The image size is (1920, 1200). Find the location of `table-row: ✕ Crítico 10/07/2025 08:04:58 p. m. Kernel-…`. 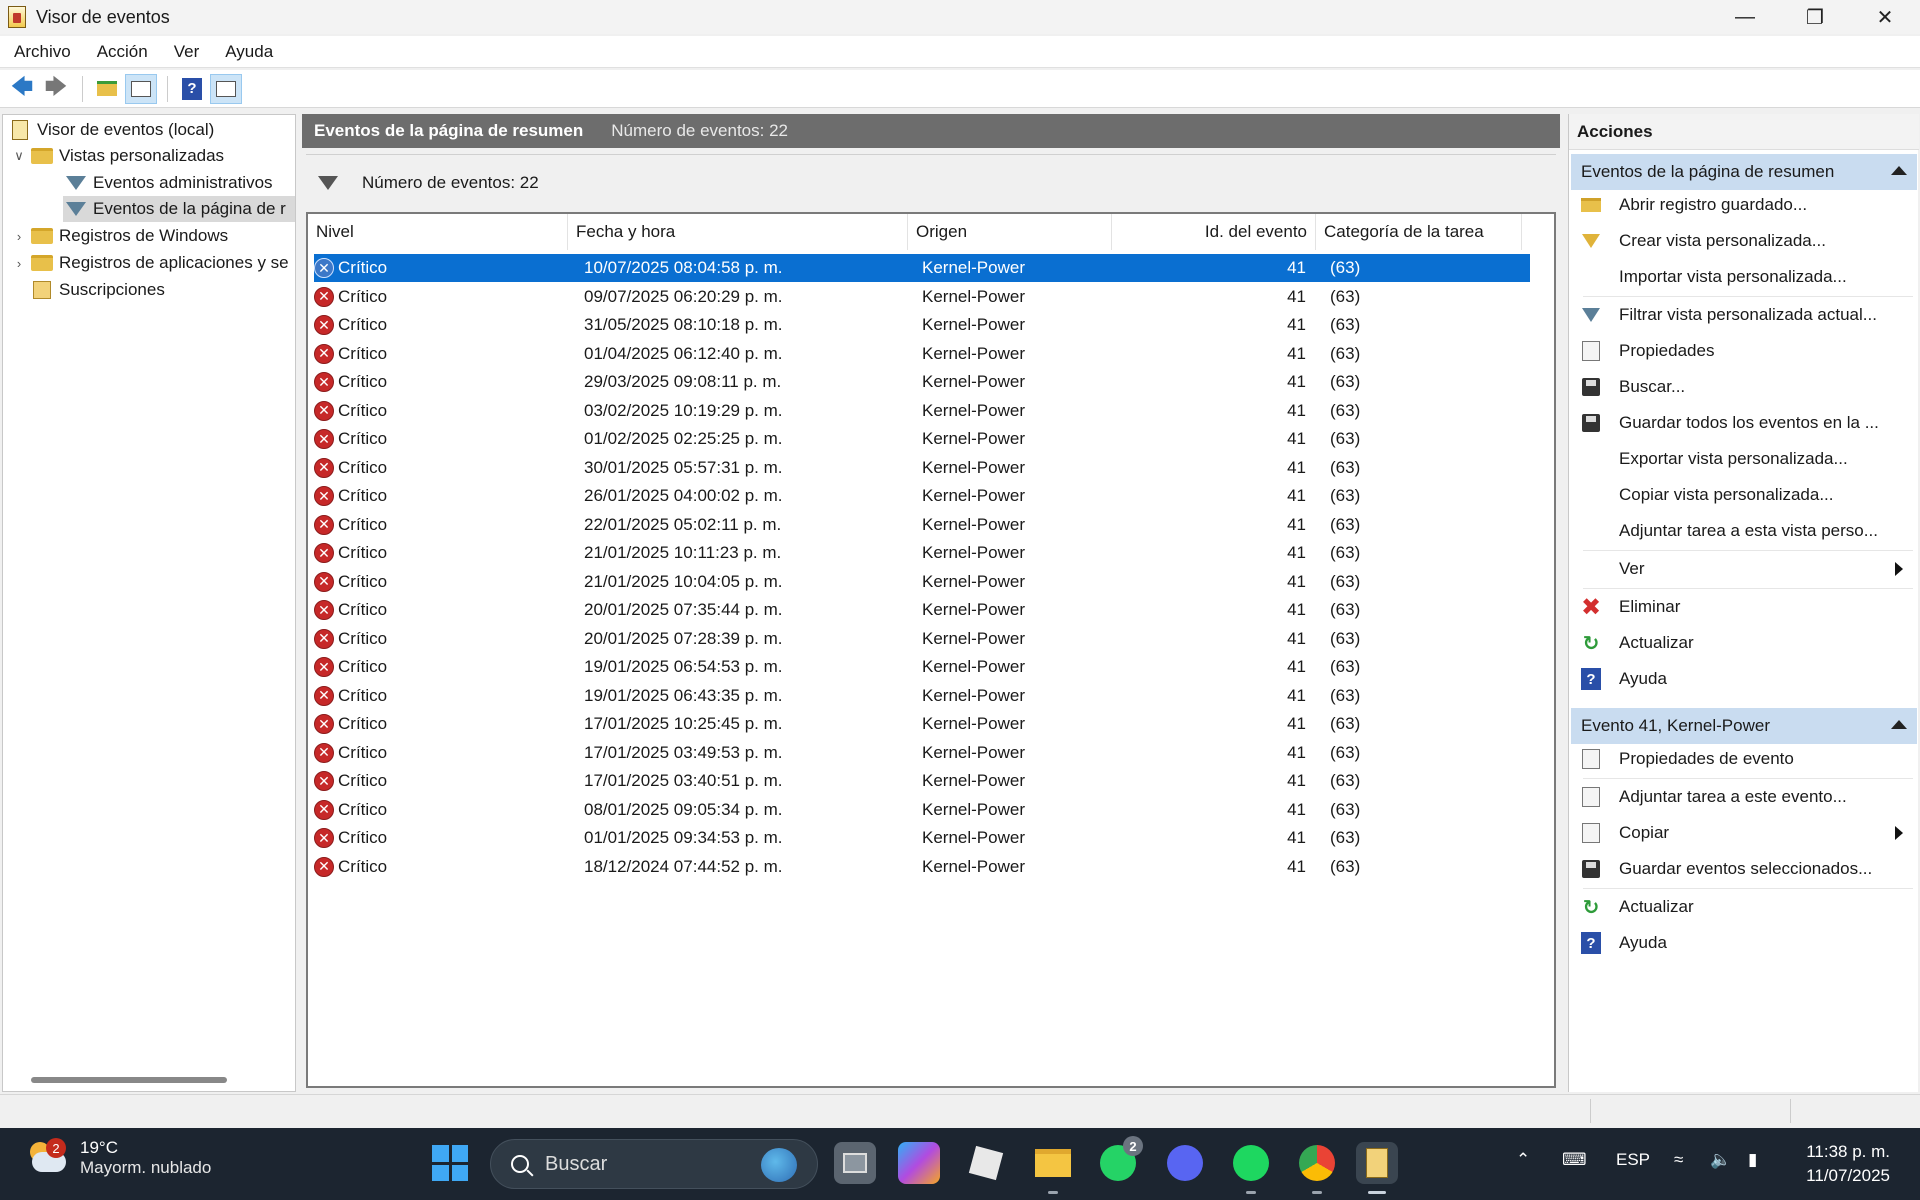

table-row: ✕ Crítico 10/07/2025 08:04:58 p. m. Kernel-… is located at coordinates (922, 268).